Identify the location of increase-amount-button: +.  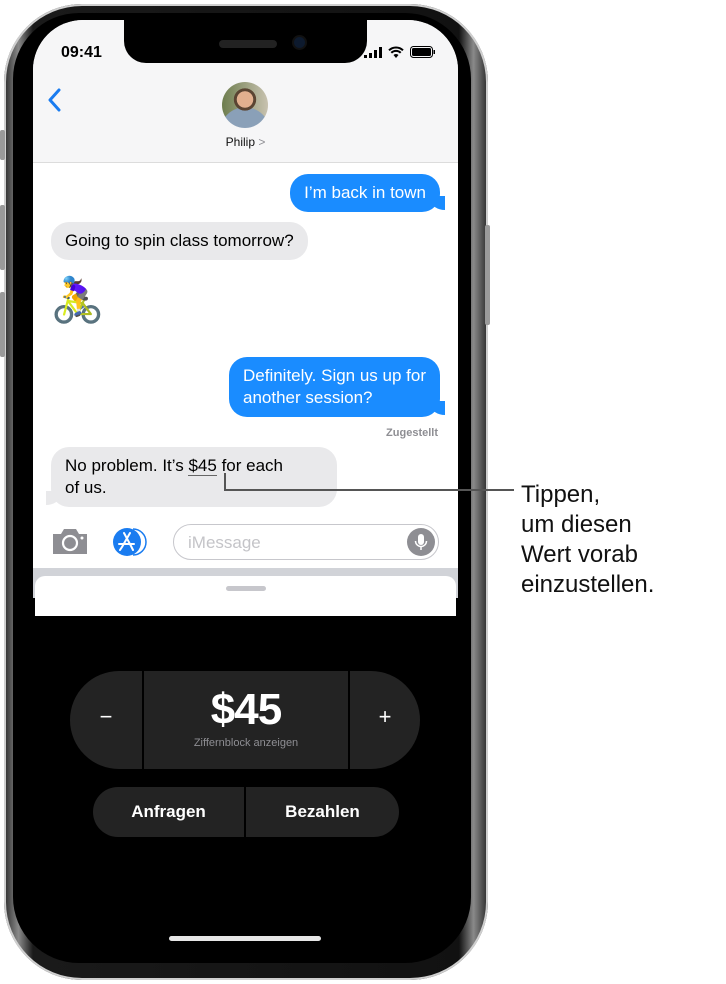
(385, 720).